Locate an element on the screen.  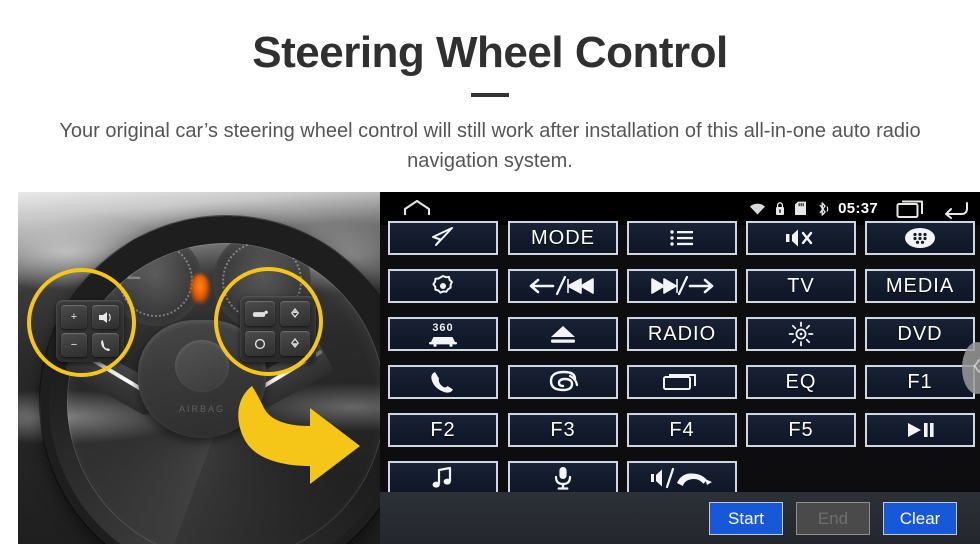
car-360-icon: 360 is located at coordinates (443, 334).